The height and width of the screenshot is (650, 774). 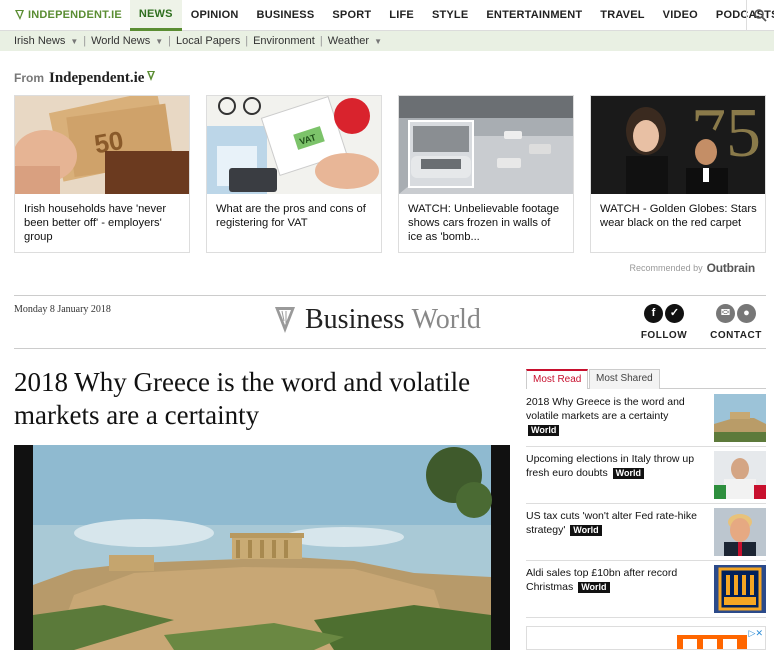 I want to click on aldi-thumbnail, so click(x=740, y=589).